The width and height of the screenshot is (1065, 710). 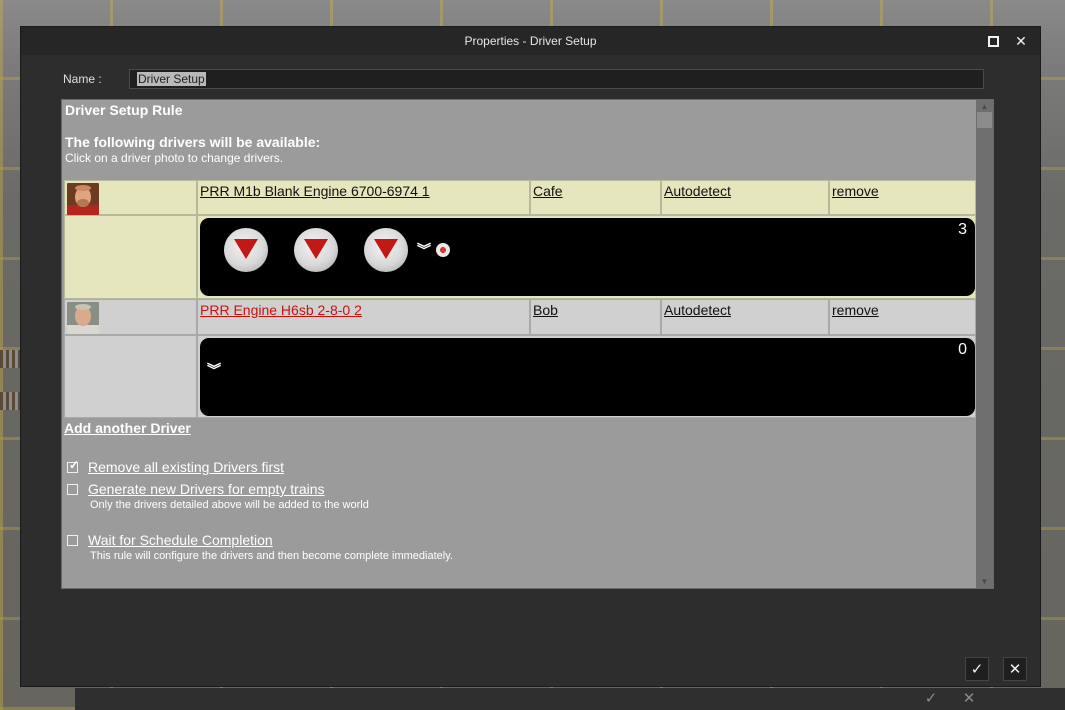 What do you see at coordinates (363, 317) in the screenshot?
I see `train-cell: PRR Engine H6sb 2-8-0 2` at bounding box center [363, 317].